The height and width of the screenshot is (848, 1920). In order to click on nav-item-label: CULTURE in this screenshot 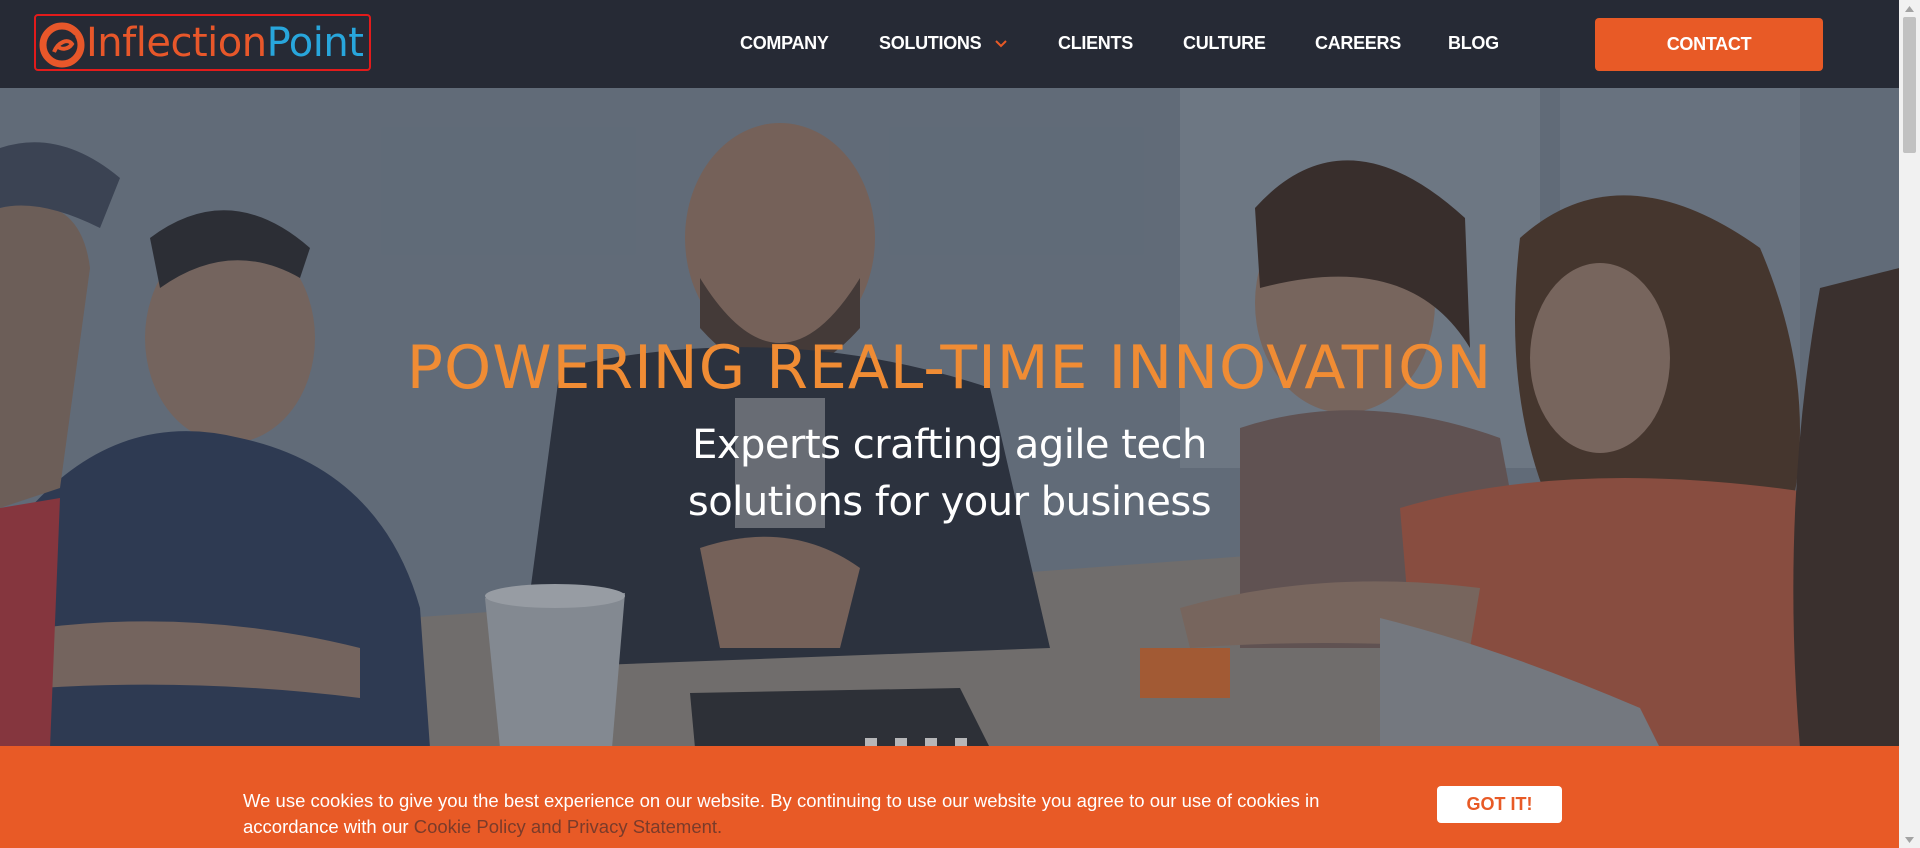, I will do `click(1224, 43)`.